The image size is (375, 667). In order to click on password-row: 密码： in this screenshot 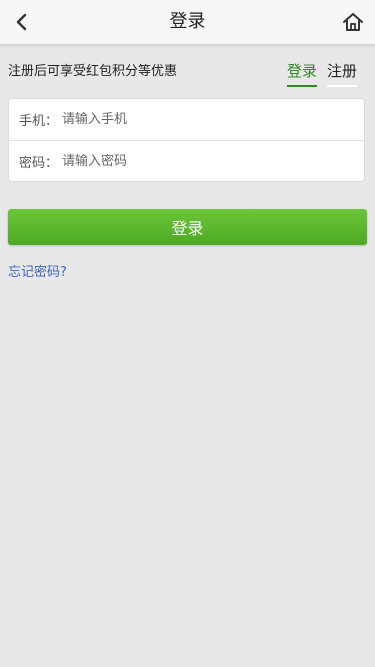, I will do `click(186, 161)`.